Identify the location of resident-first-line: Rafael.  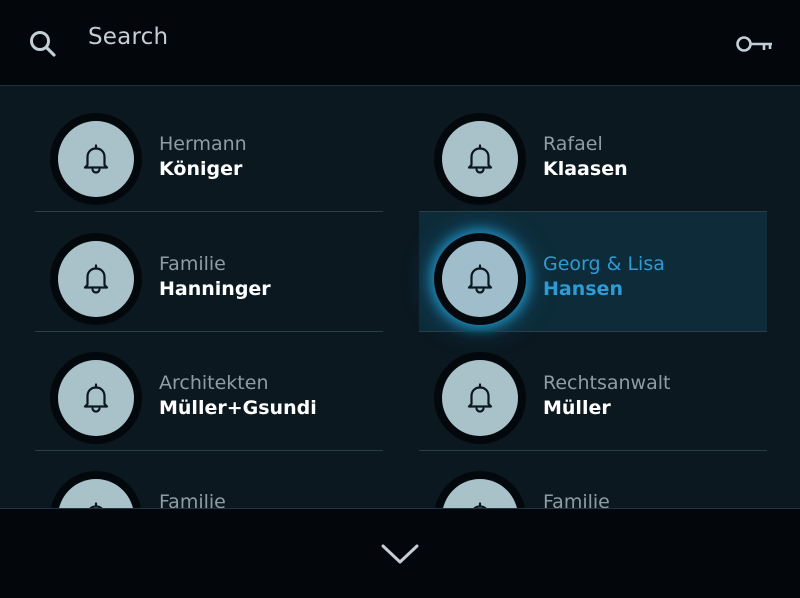
(573, 144).